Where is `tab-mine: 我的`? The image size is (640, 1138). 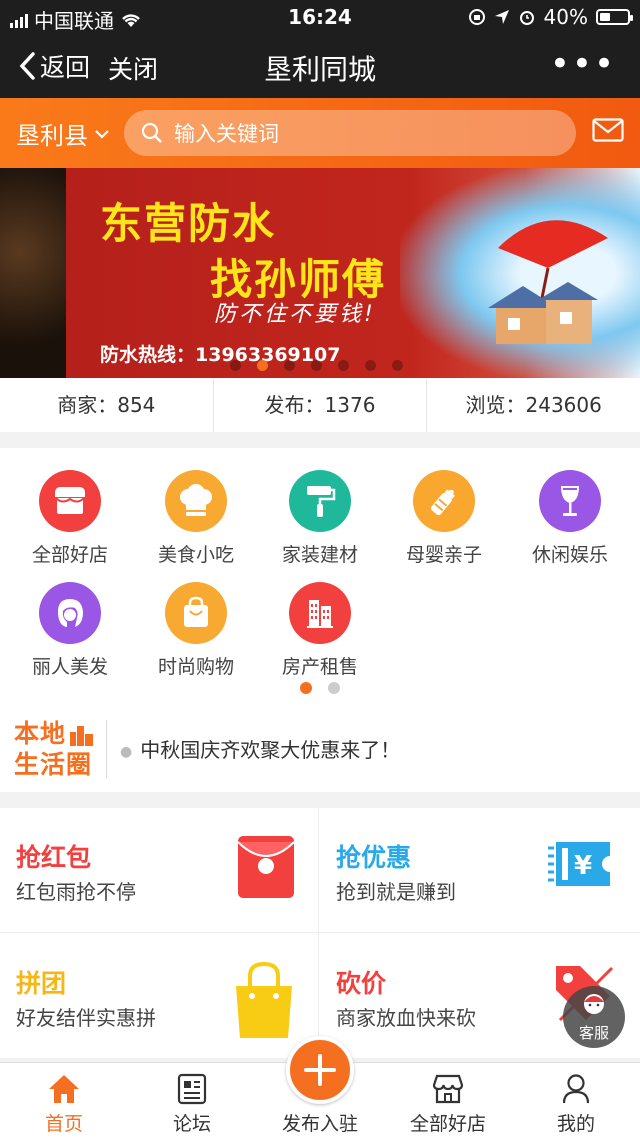 tab-mine: 我的 is located at coordinates (576, 1100).